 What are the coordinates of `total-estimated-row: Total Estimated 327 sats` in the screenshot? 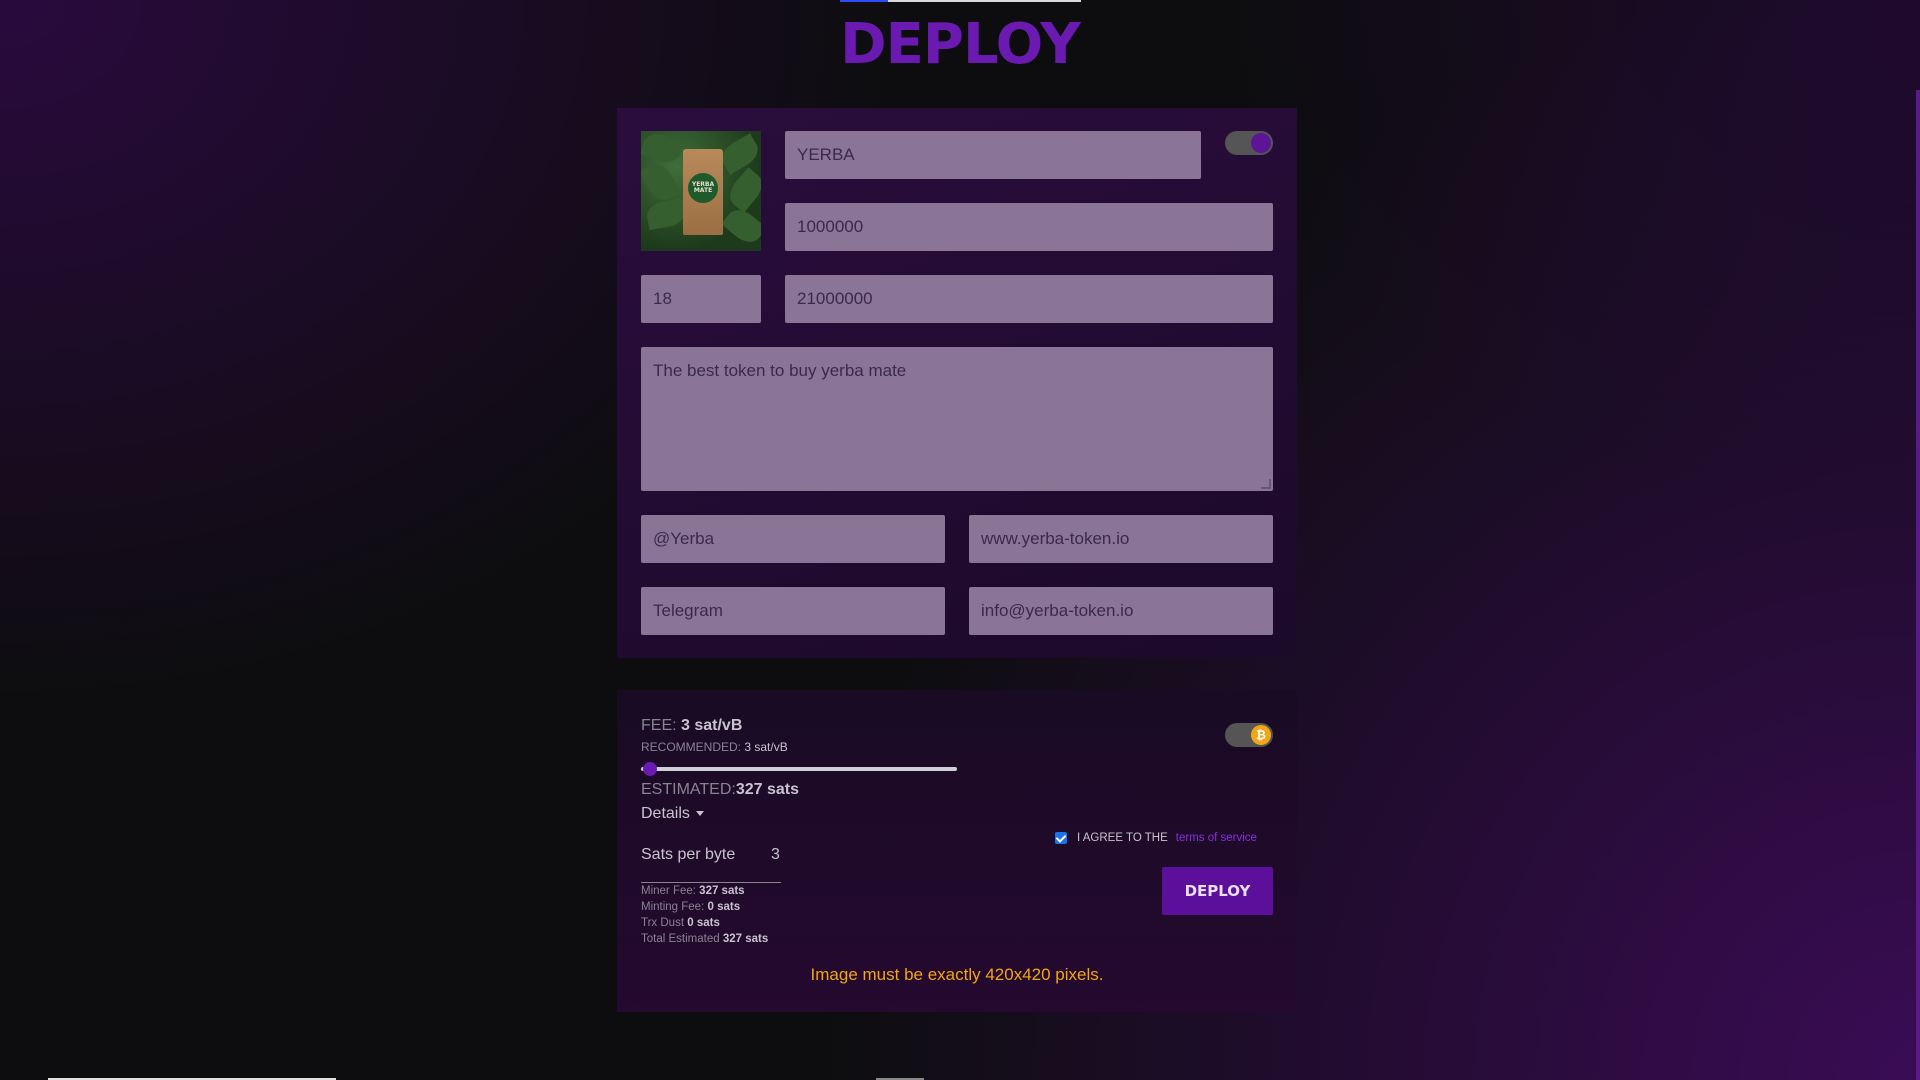 It's located at (704, 939).